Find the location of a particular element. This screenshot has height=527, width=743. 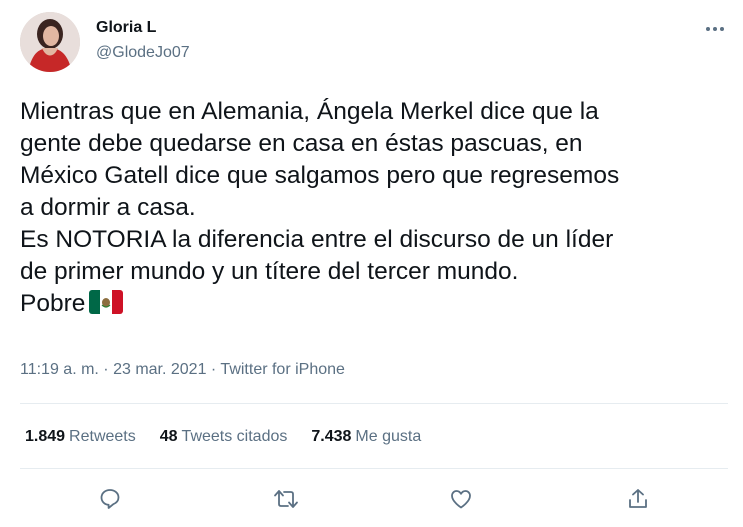

tweet-date: 23 mar. 2021 is located at coordinates (159, 369).